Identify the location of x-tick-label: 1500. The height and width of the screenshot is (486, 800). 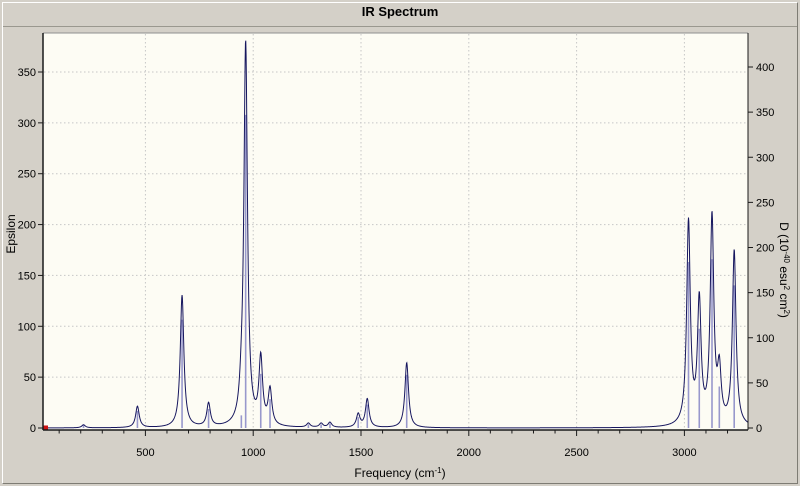
(361, 453).